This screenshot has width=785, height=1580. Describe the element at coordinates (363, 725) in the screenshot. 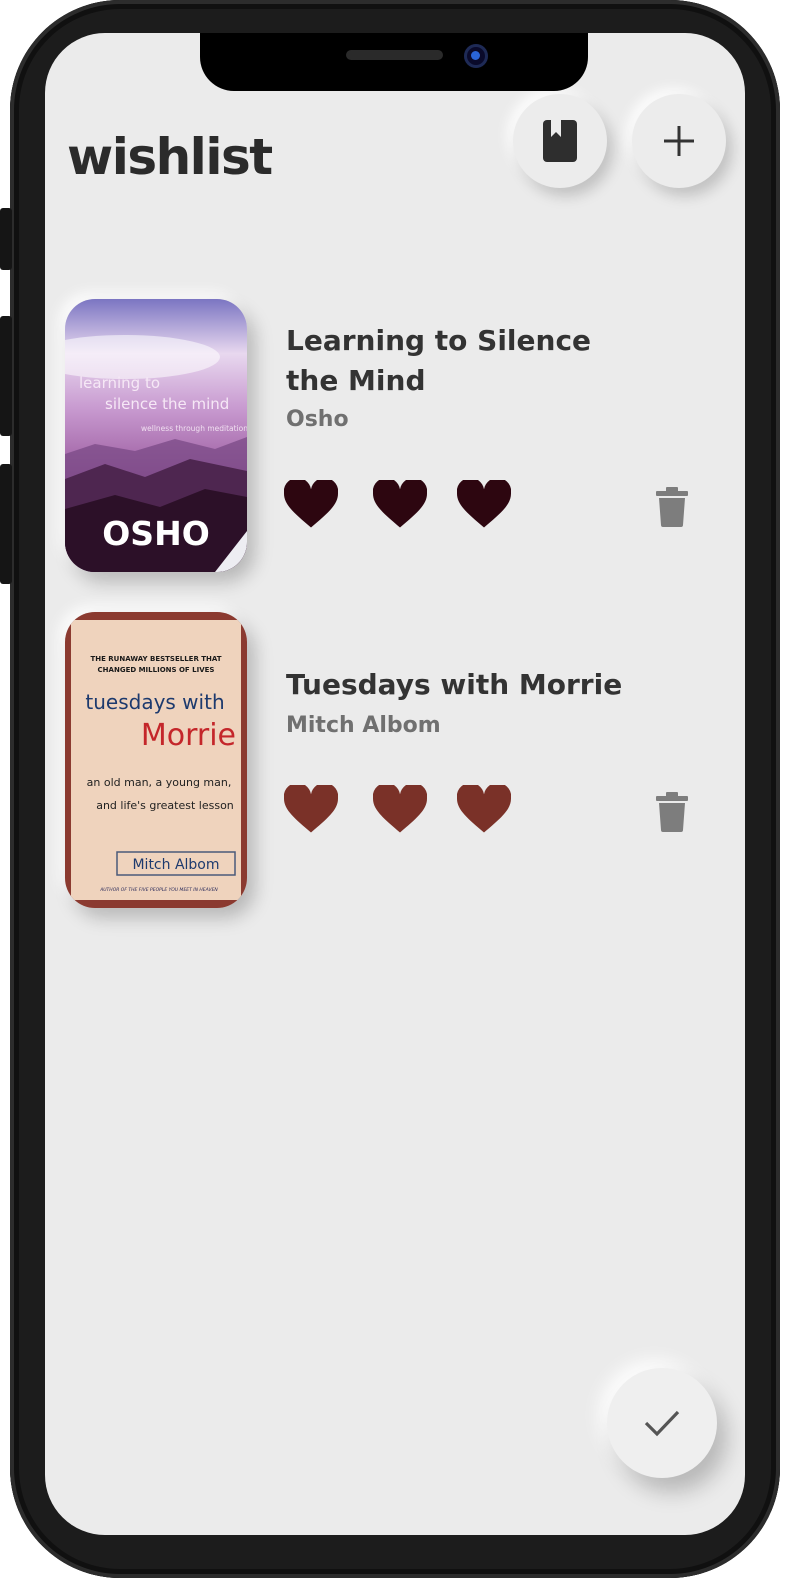

I see `book-author: Mitch Albom` at that location.